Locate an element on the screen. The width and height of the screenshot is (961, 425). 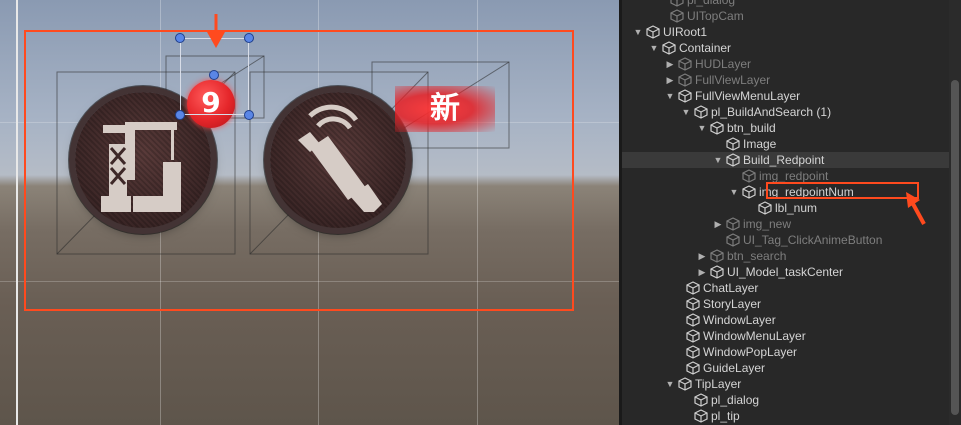
hierarchy-label: StoryLayer is located at coordinates (732, 304).